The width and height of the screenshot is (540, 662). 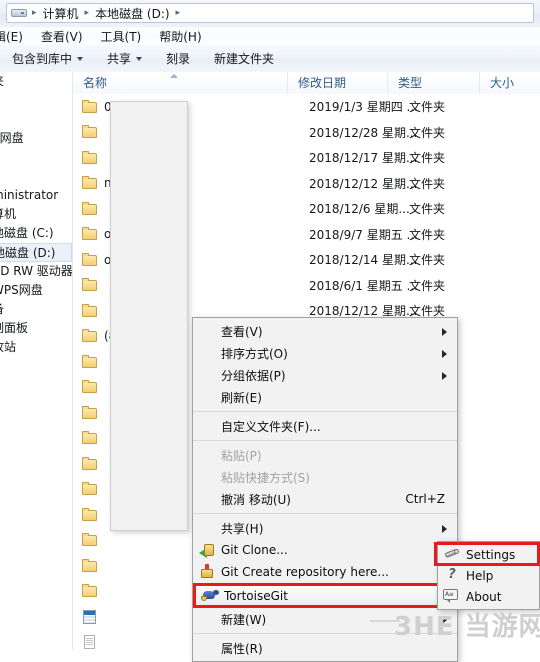 What do you see at coordinates (325, 397) in the screenshot?
I see `menu-item-3: 刷新(E)` at bounding box center [325, 397].